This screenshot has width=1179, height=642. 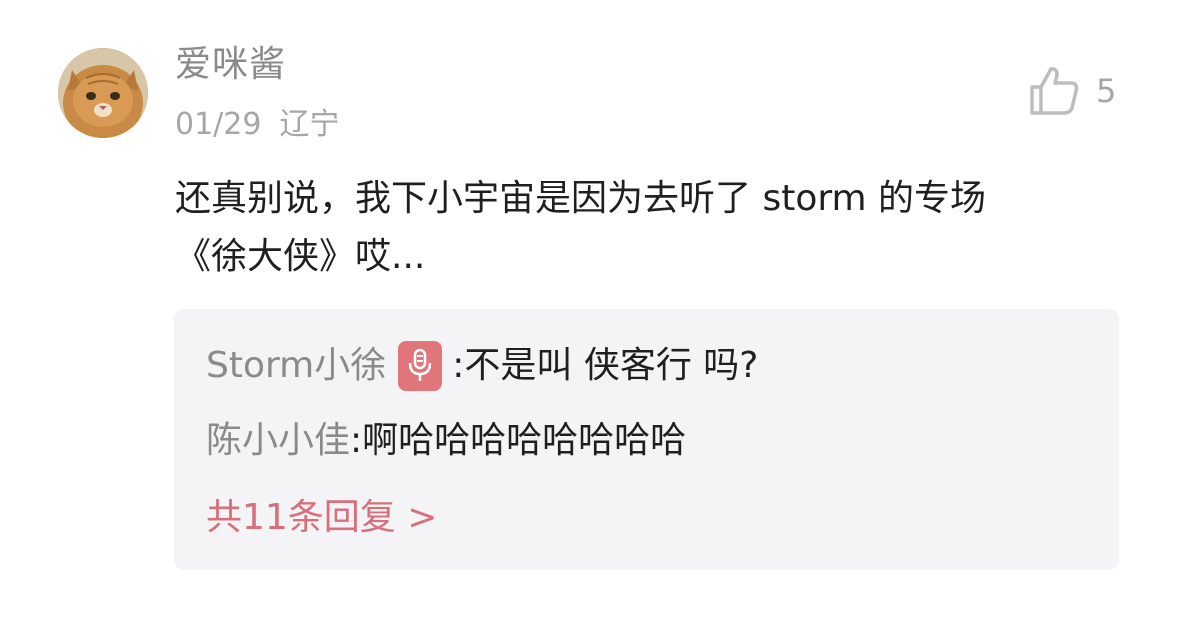 I want to click on like-count: 5, so click(x=1106, y=91).